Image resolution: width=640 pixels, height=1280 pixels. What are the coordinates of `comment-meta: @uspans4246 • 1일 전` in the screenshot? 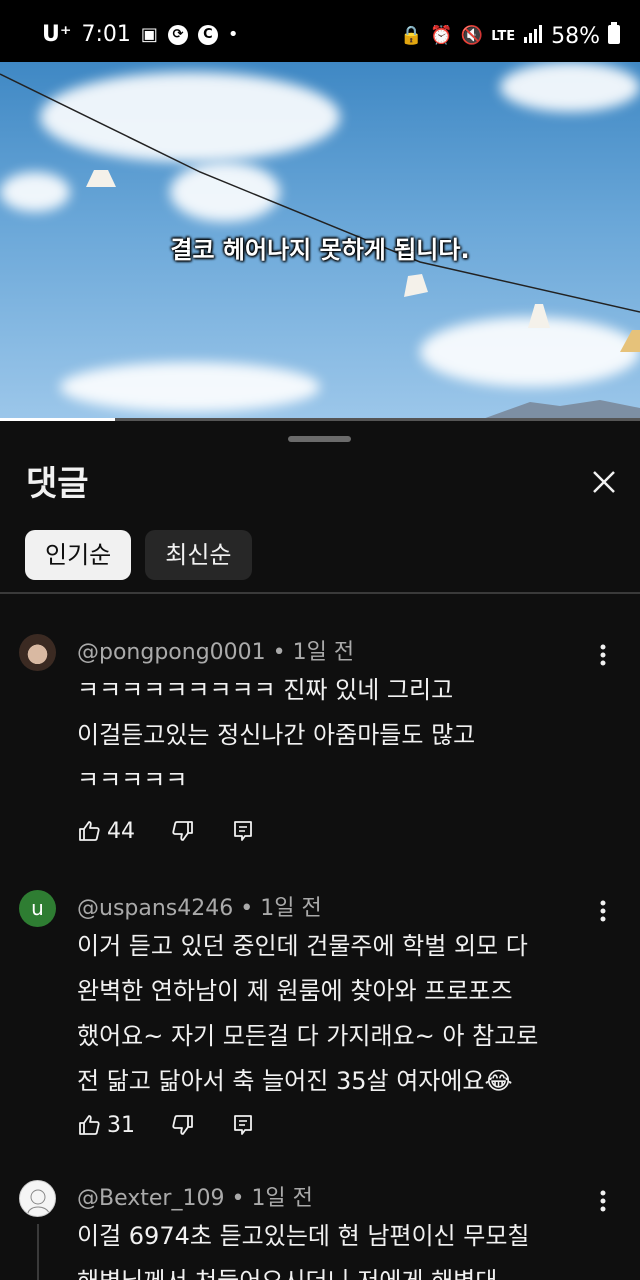 It's located at (199, 908).